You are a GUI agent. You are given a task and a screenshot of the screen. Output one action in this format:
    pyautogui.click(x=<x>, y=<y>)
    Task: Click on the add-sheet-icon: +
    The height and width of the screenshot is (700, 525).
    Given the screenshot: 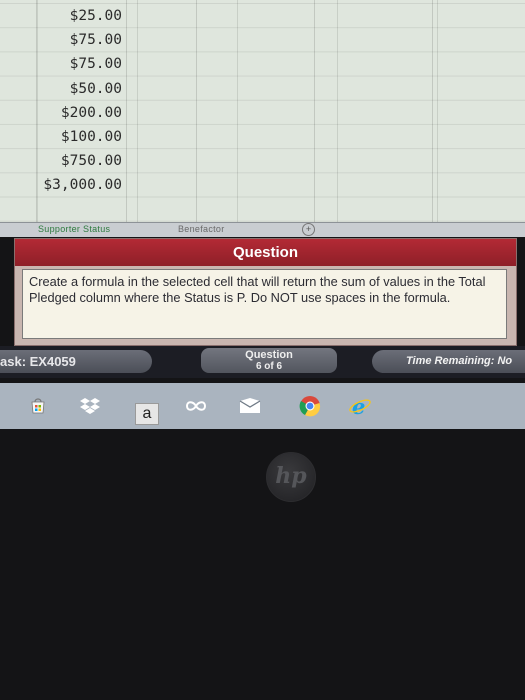 What is the action you would take?
    pyautogui.click(x=308, y=229)
    